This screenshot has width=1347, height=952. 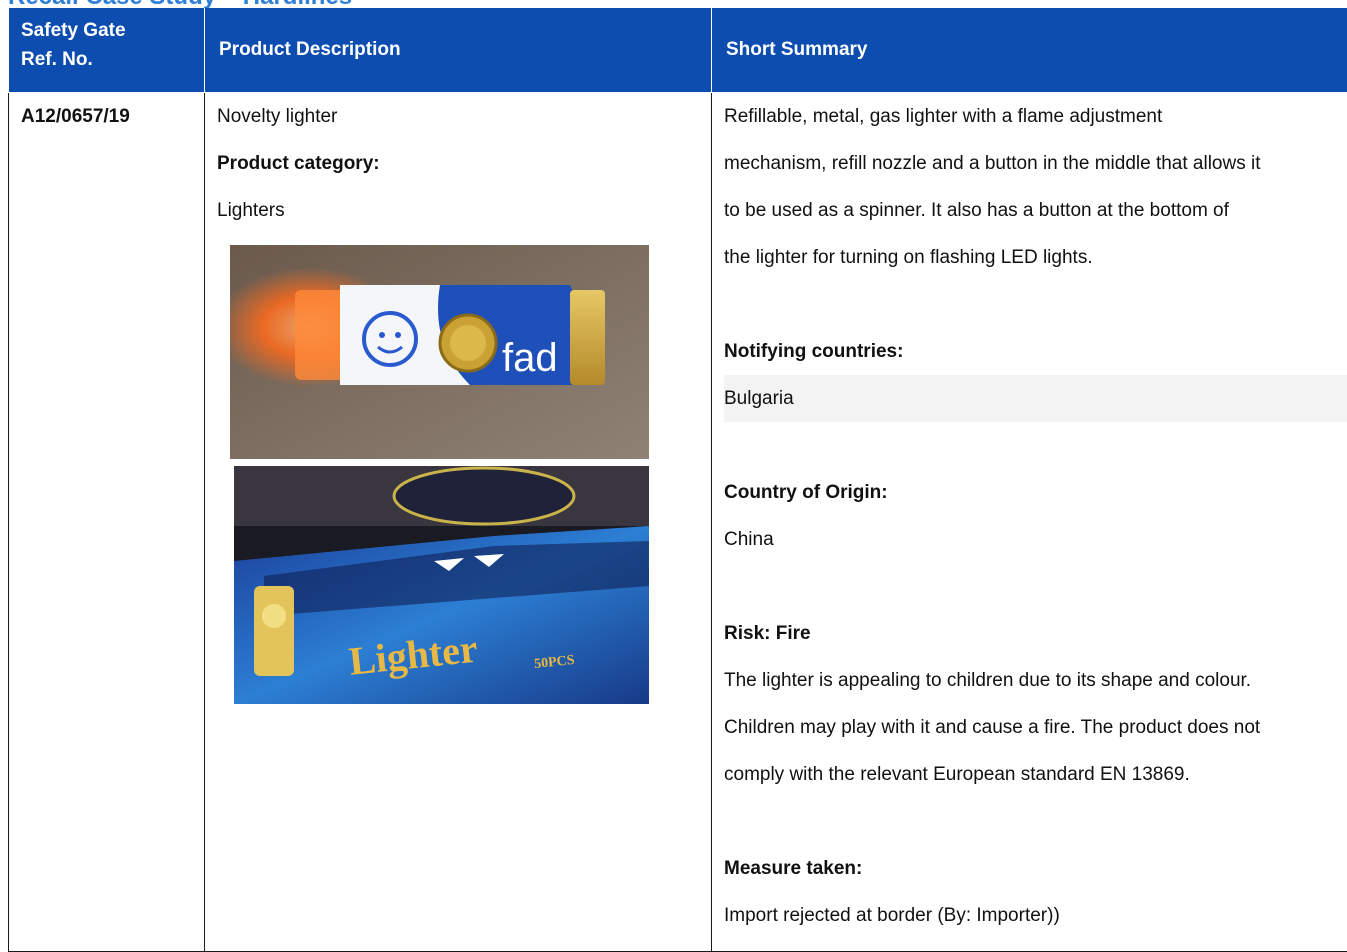 I want to click on product-category-label: Product category:, so click(x=459, y=163).